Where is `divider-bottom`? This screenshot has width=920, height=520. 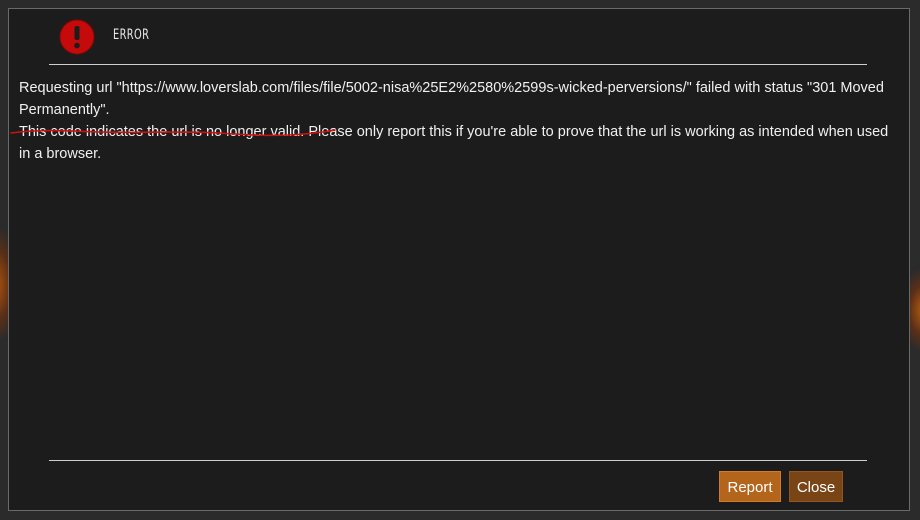 divider-bottom is located at coordinates (458, 460).